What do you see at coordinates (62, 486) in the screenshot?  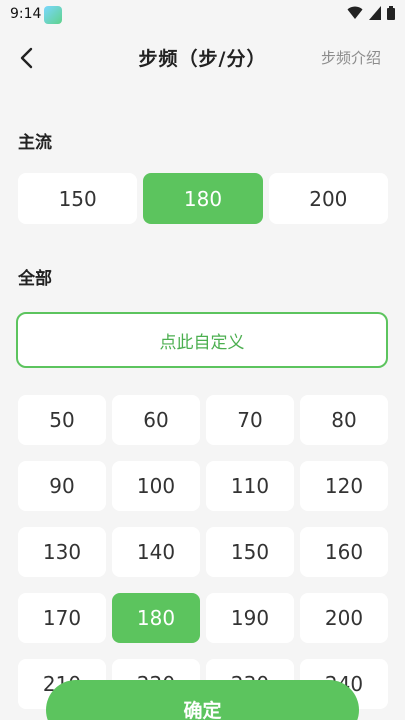 I see `cadence-option-90: 90` at bounding box center [62, 486].